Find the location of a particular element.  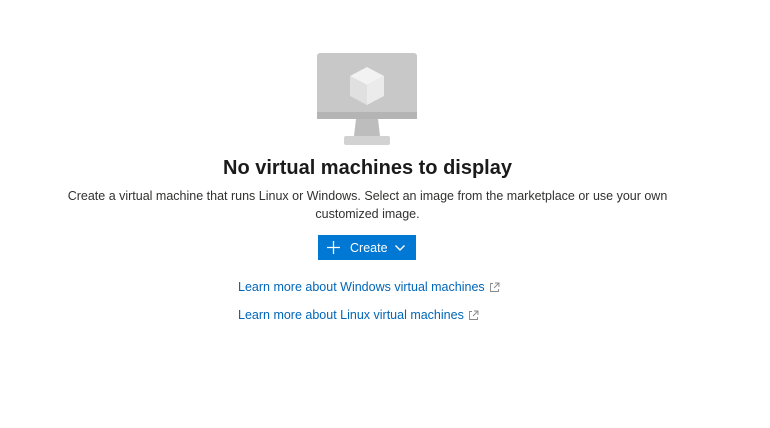

chevron-down-icon is located at coordinates (399, 247).